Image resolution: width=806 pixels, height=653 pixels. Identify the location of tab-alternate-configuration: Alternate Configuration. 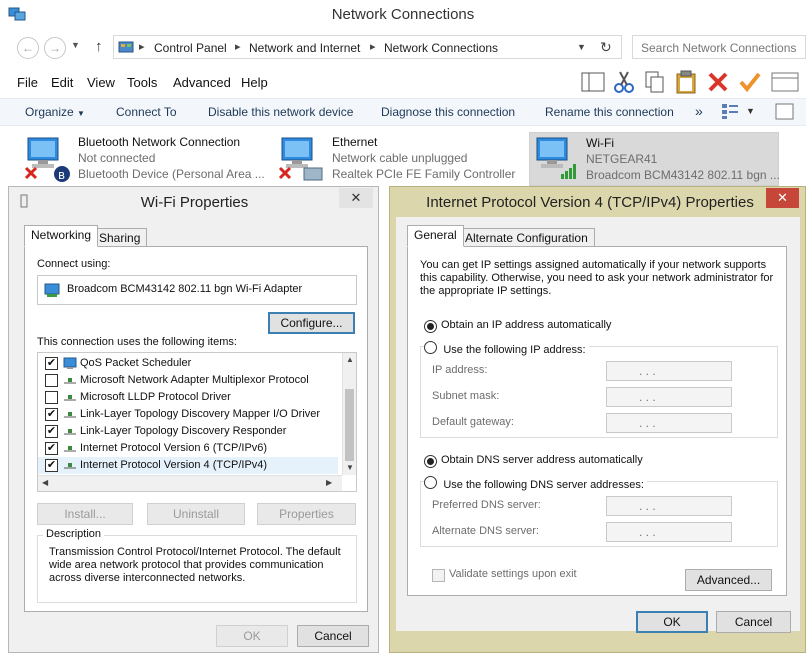
(526, 238).